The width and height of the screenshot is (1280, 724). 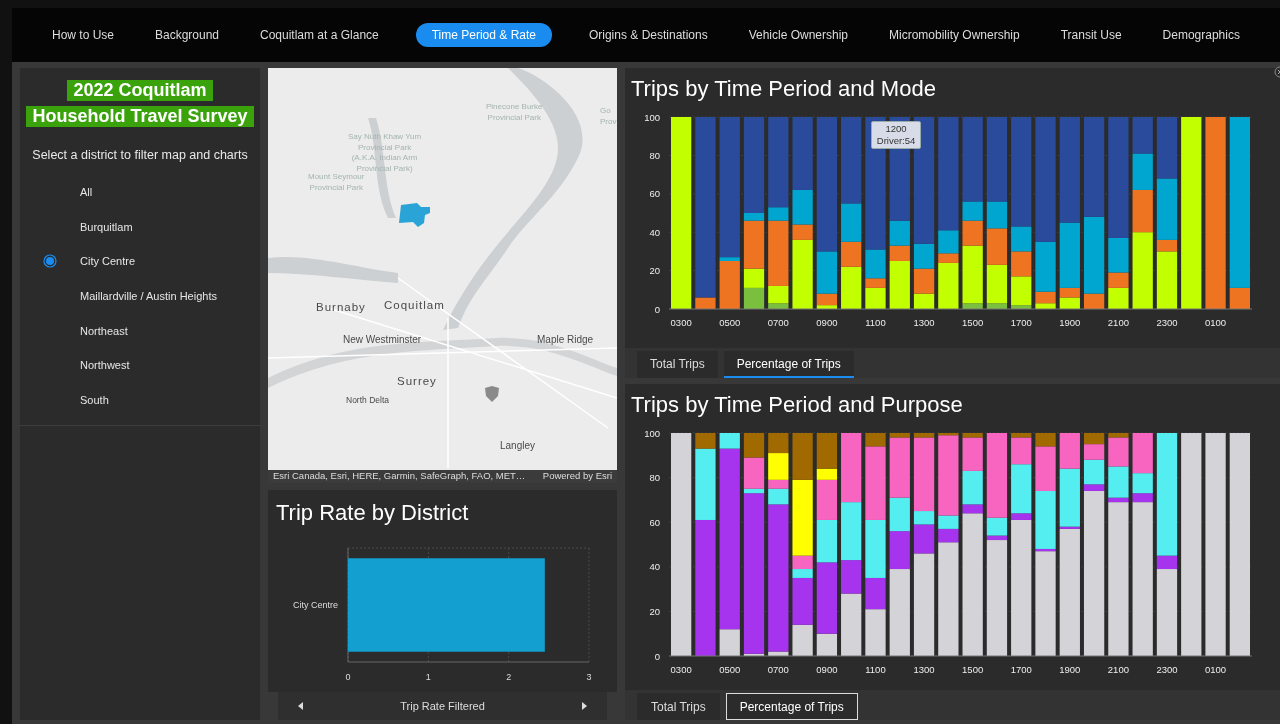 What do you see at coordinates (86, 192) in the screenshot?
I see `district-option: All` at bounding box center [86, 192].